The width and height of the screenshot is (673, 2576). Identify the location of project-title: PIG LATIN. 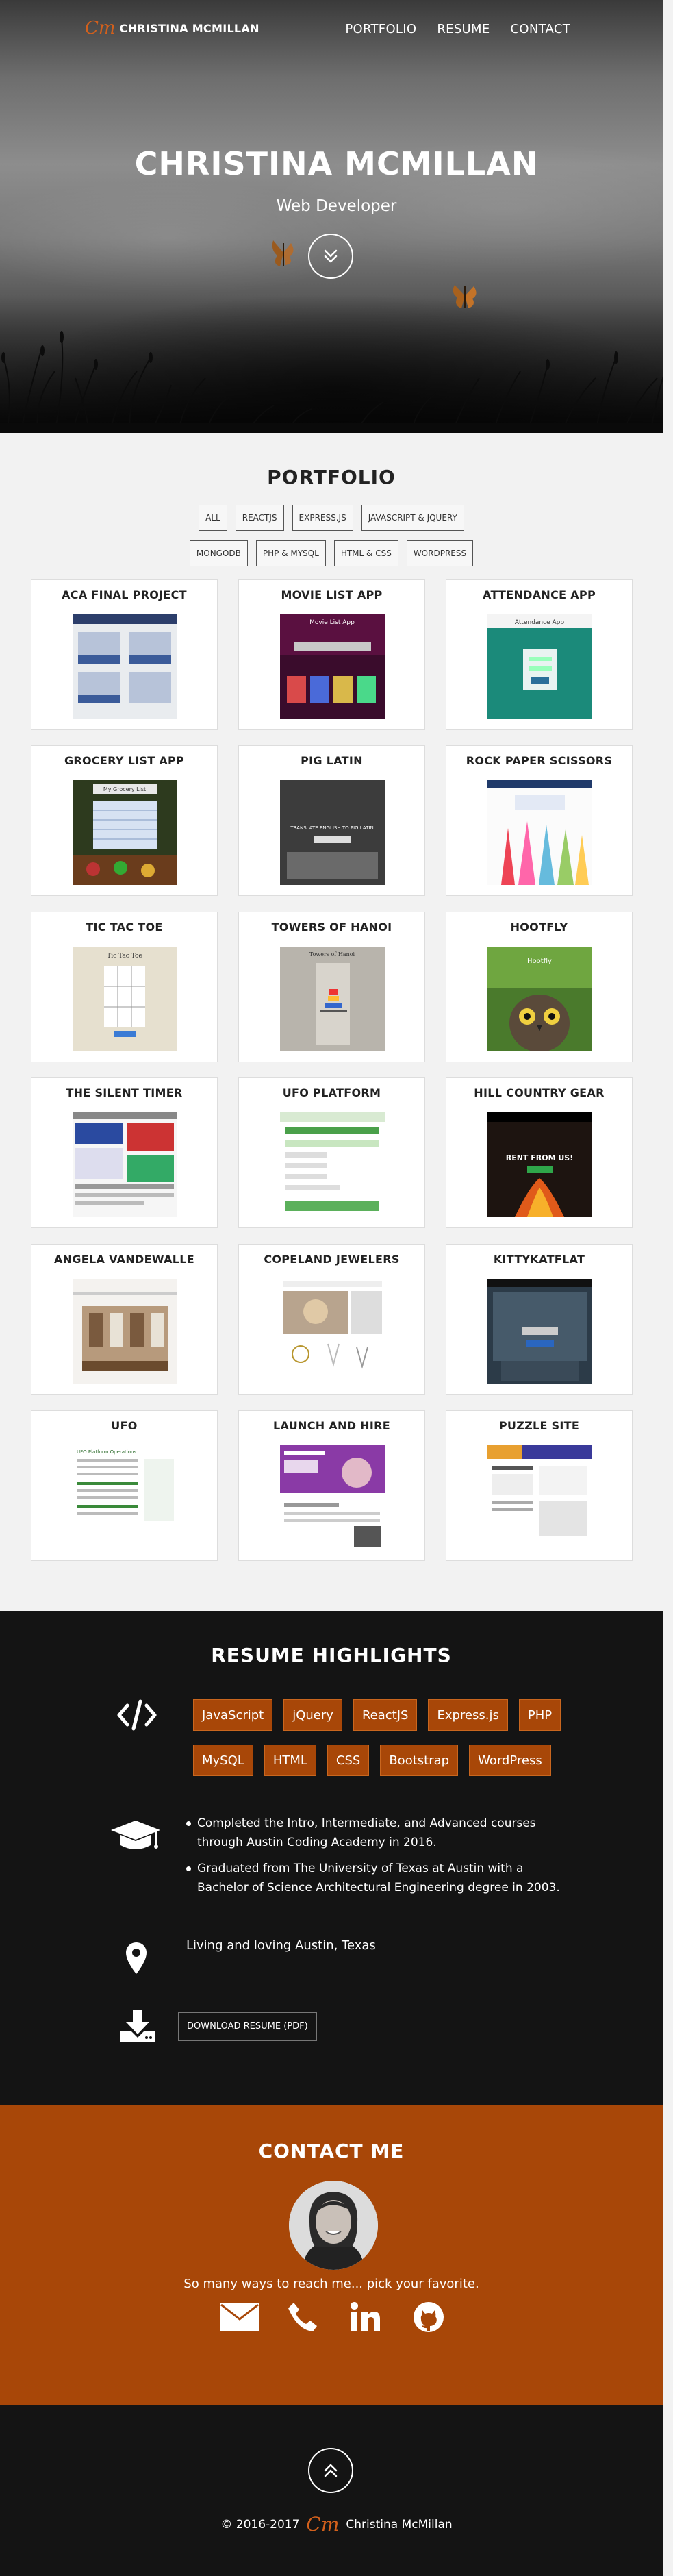
(332, 760).